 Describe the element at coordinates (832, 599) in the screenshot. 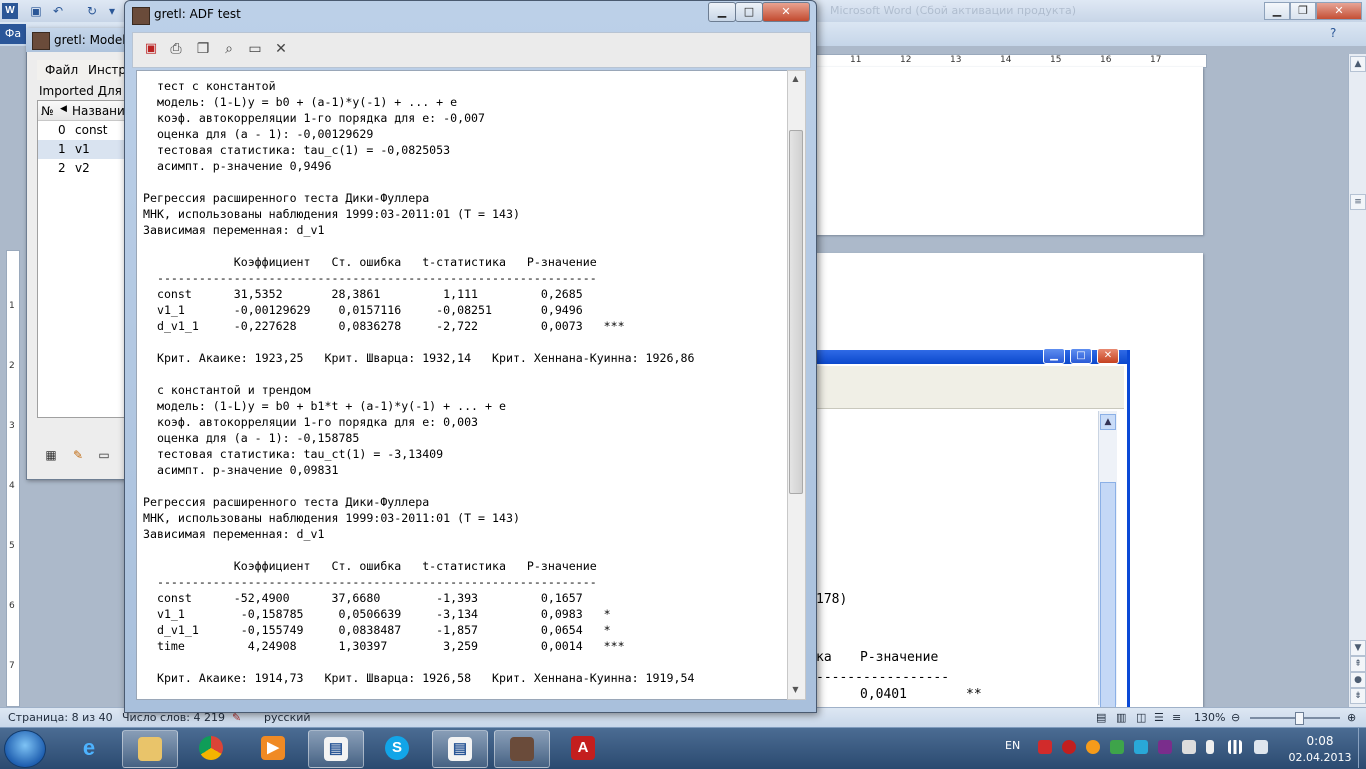

I see `embedded-text: 178)` at that location.